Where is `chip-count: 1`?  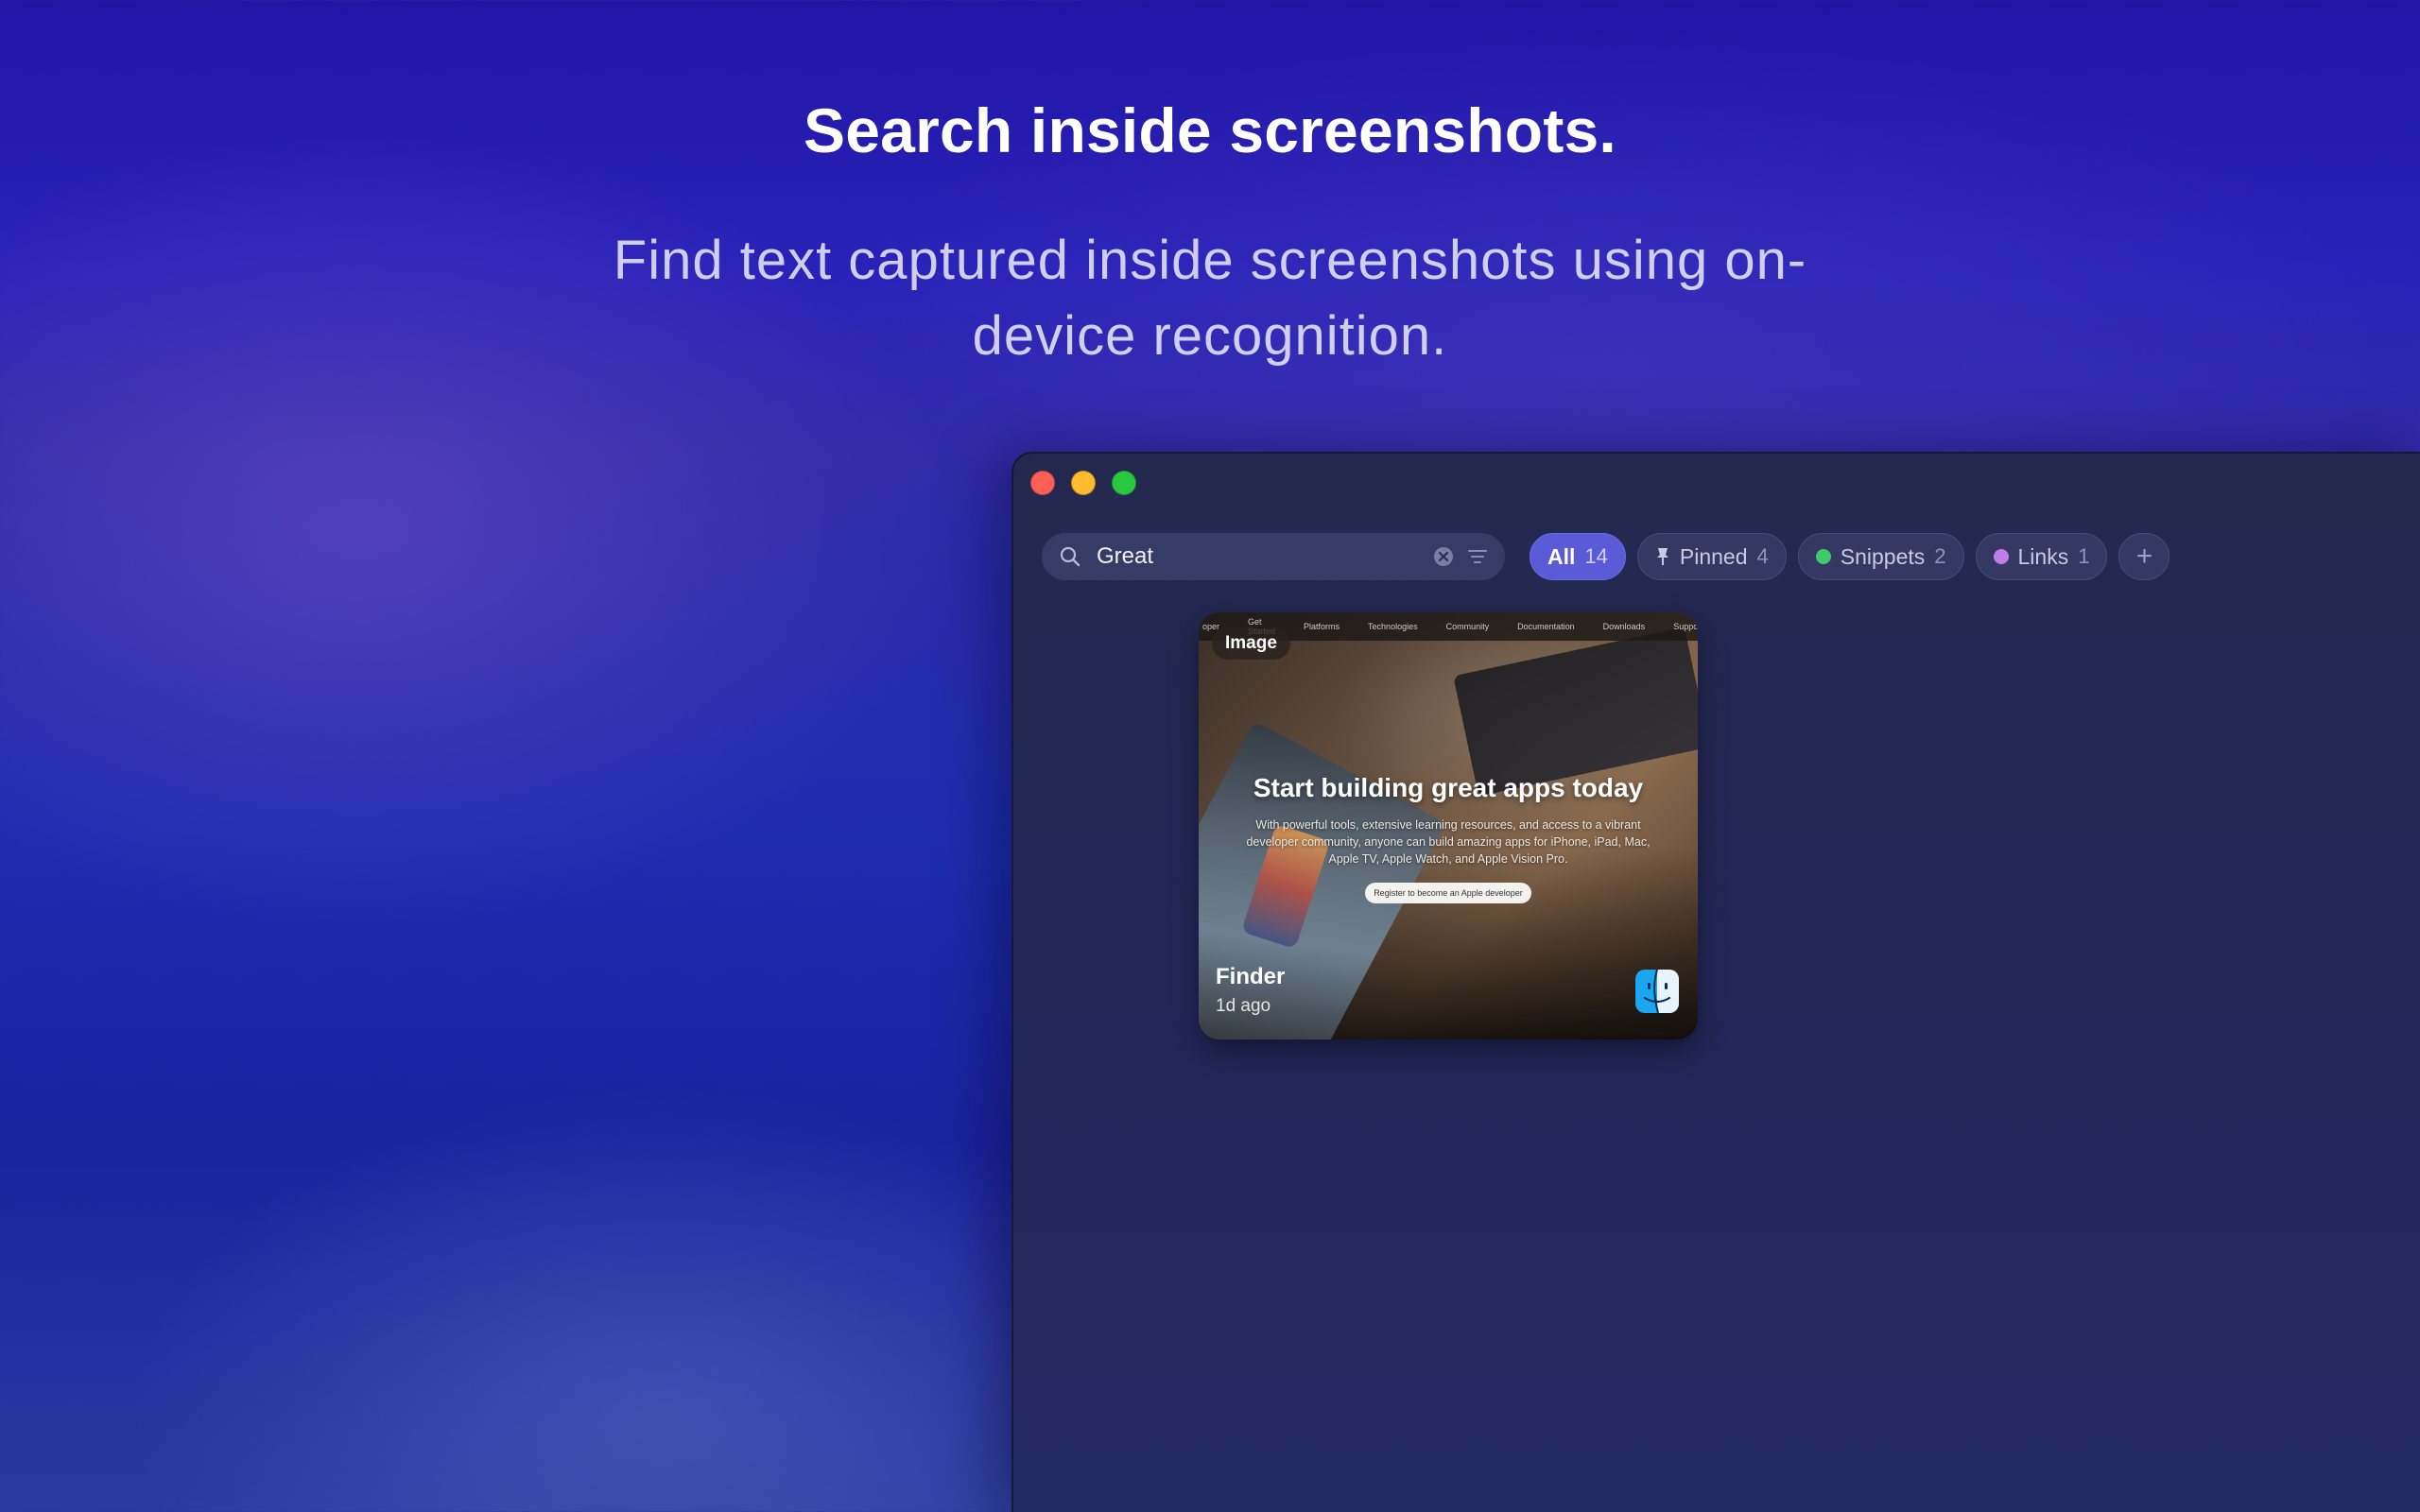 chip-count: 1 is located at coordinates (2084, 556).